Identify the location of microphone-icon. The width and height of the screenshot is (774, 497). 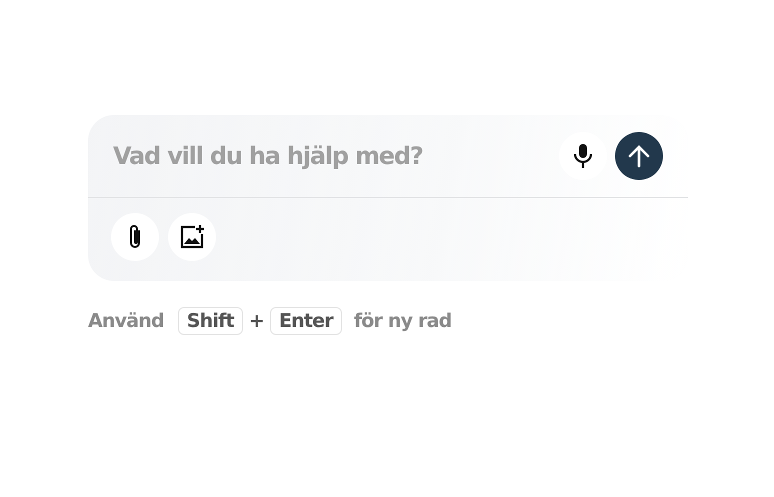
(583, 156).